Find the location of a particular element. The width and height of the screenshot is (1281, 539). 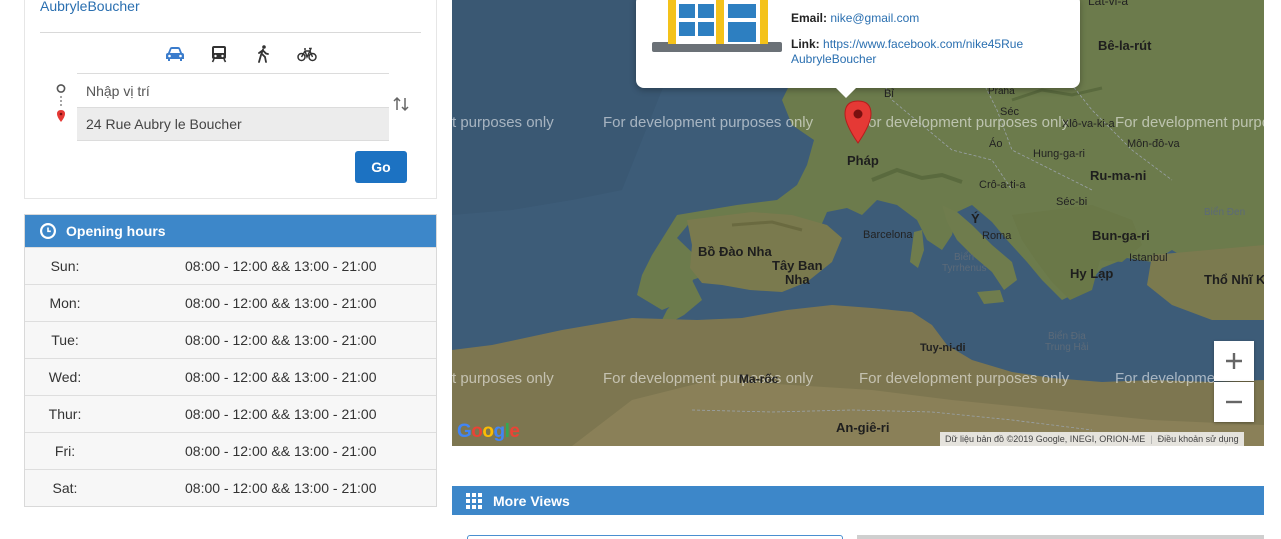

hours-row: Tue: 08:00 - 12:00 && 13:00 - 21:00 is located at coordinates (230, 339).